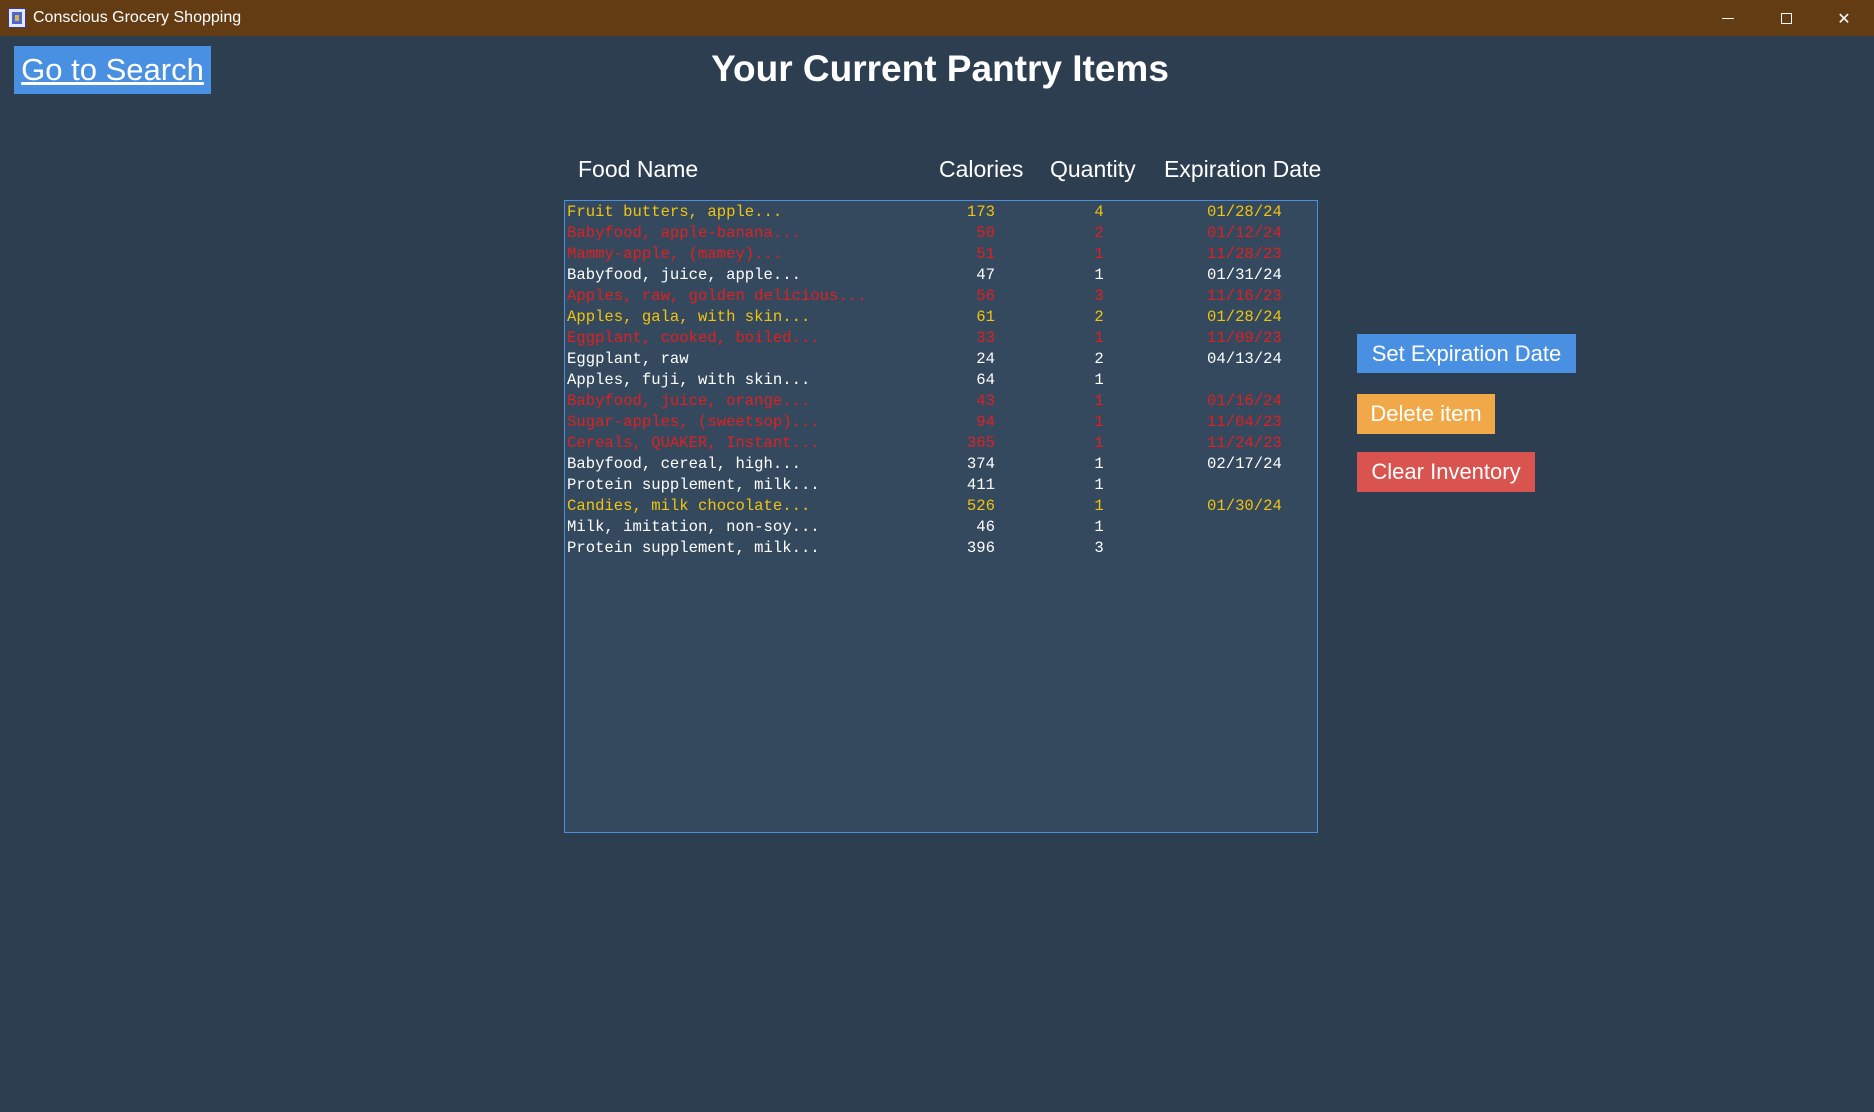 This screenshot has width=1874, height=1112. I want to click on column-header-expiration-date: Expiration Date, so click(1243, 169).